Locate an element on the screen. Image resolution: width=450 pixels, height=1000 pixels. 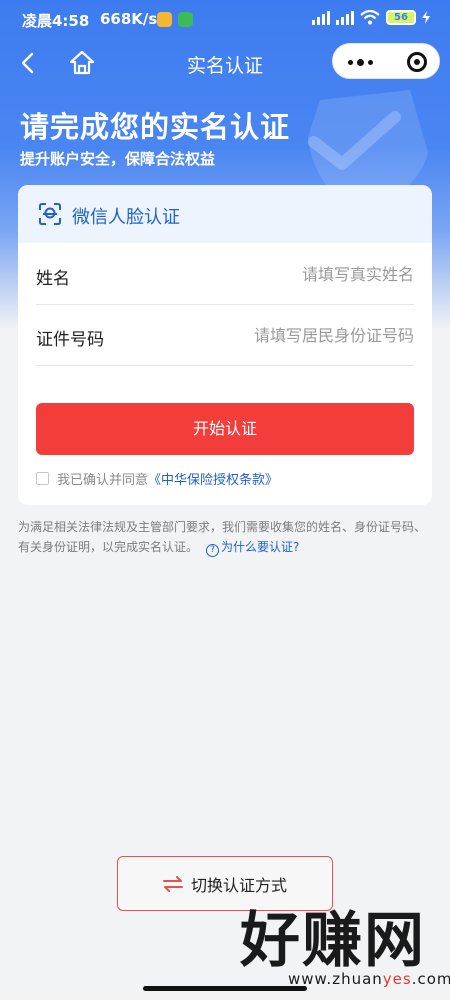
name-row: 姓名 is located at coordinates (225, 274).